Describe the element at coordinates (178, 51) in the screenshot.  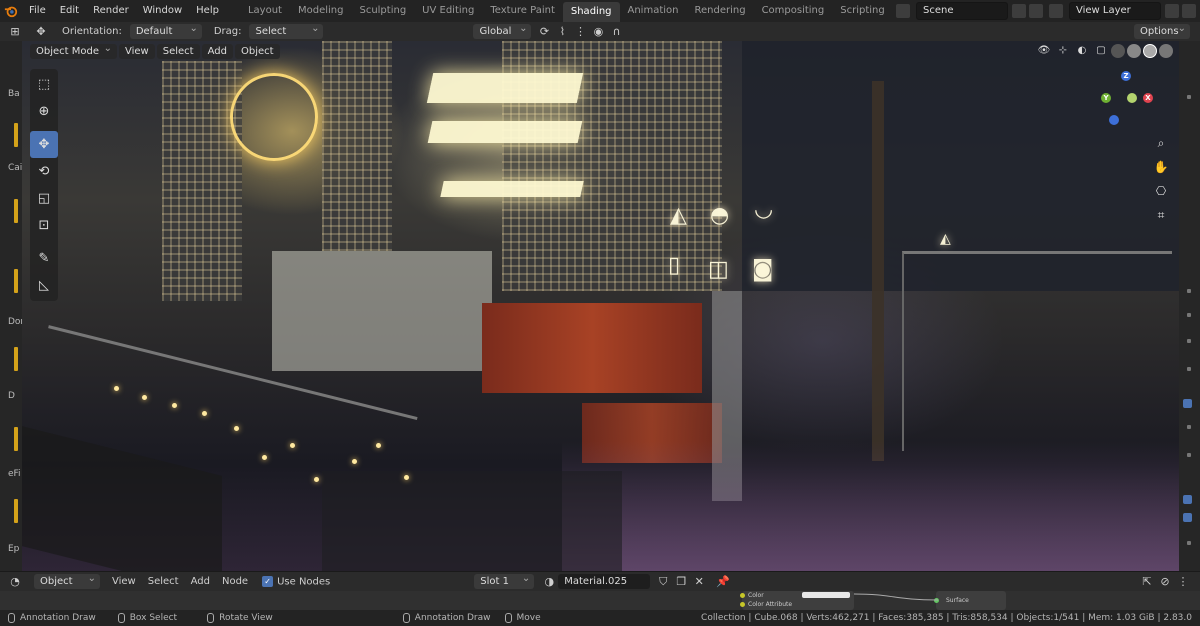
I see `select-menu: Select` at that location.